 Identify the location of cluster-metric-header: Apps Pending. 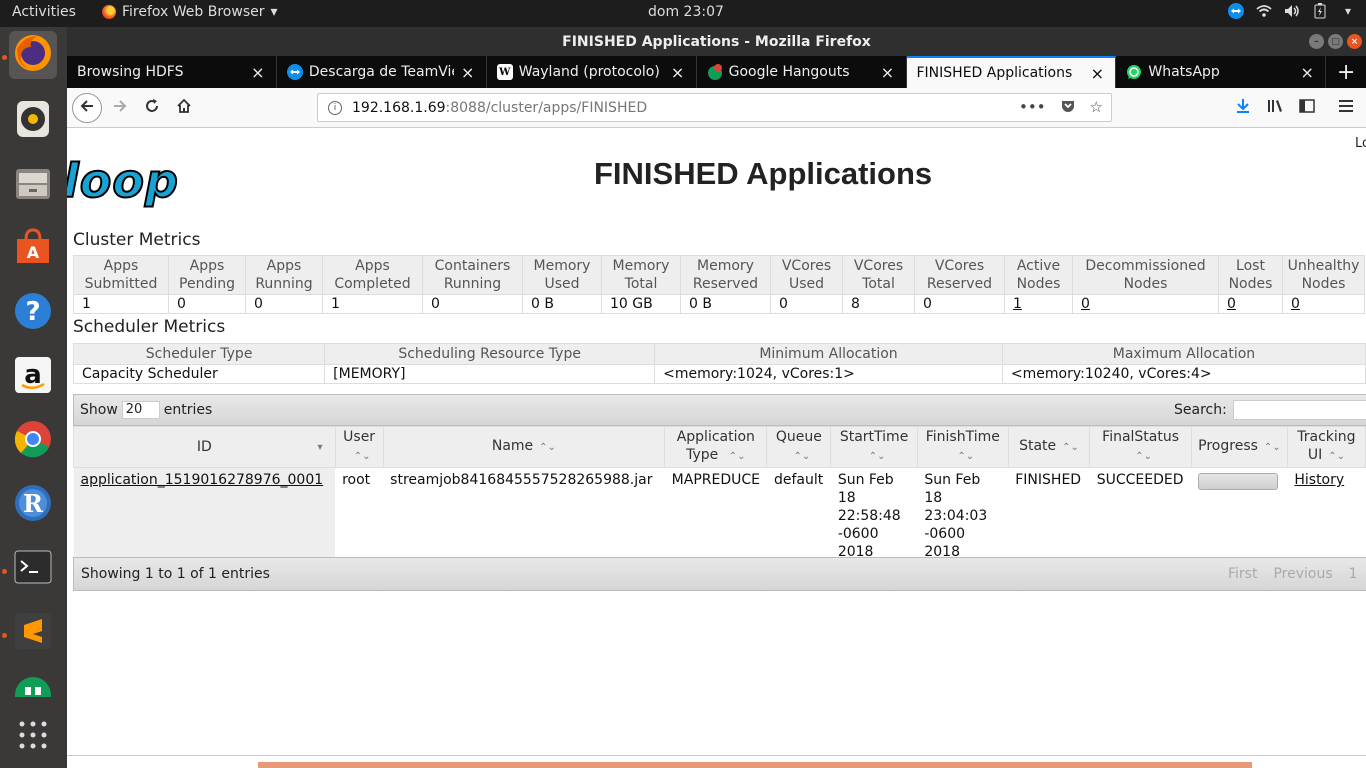
(207, 275).